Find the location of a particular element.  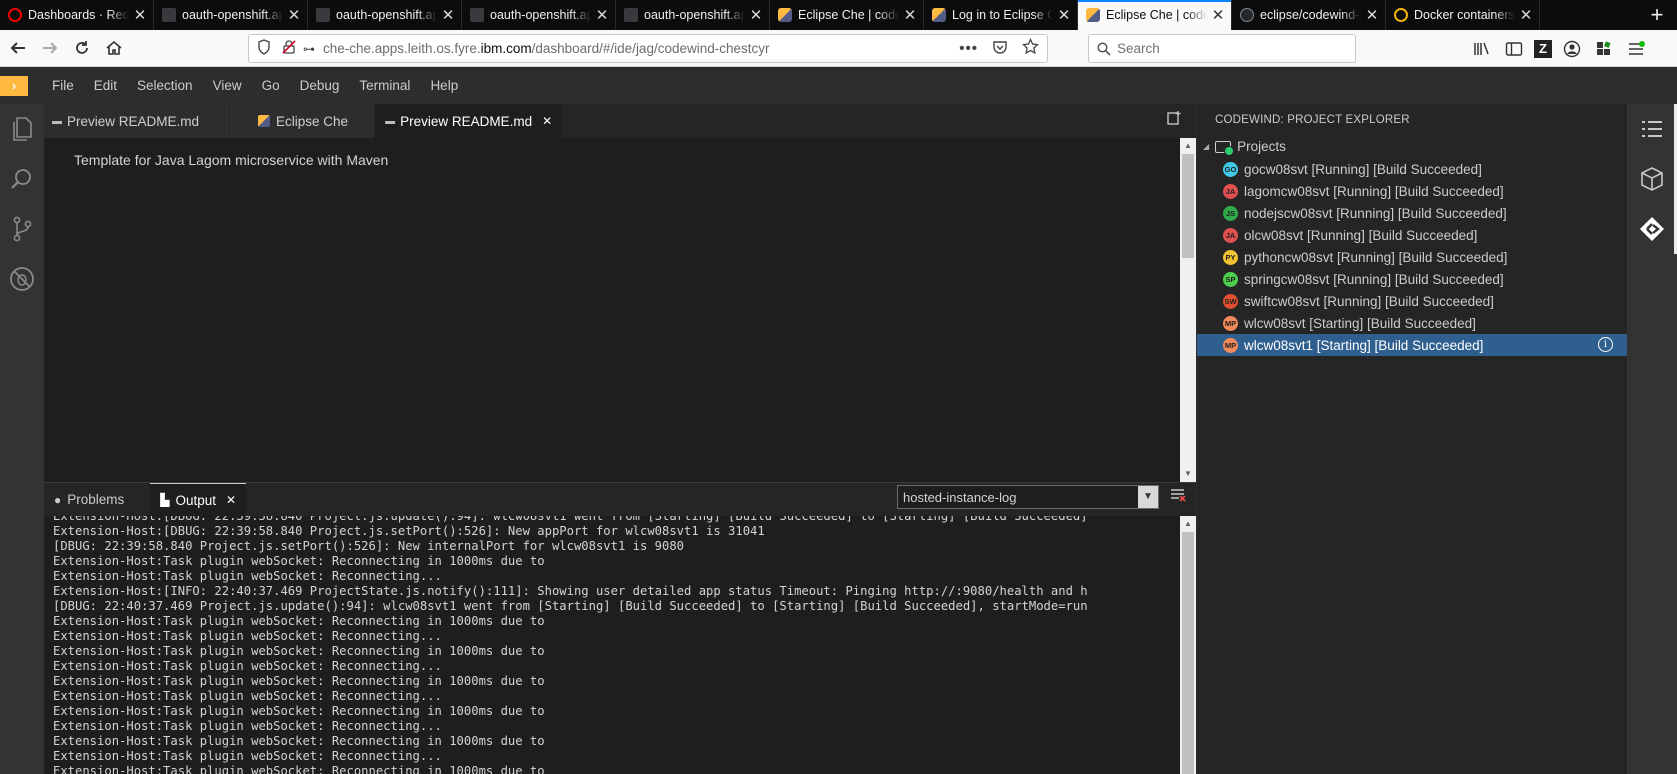

search-bar: Search is located at coordinates (1222, 48).